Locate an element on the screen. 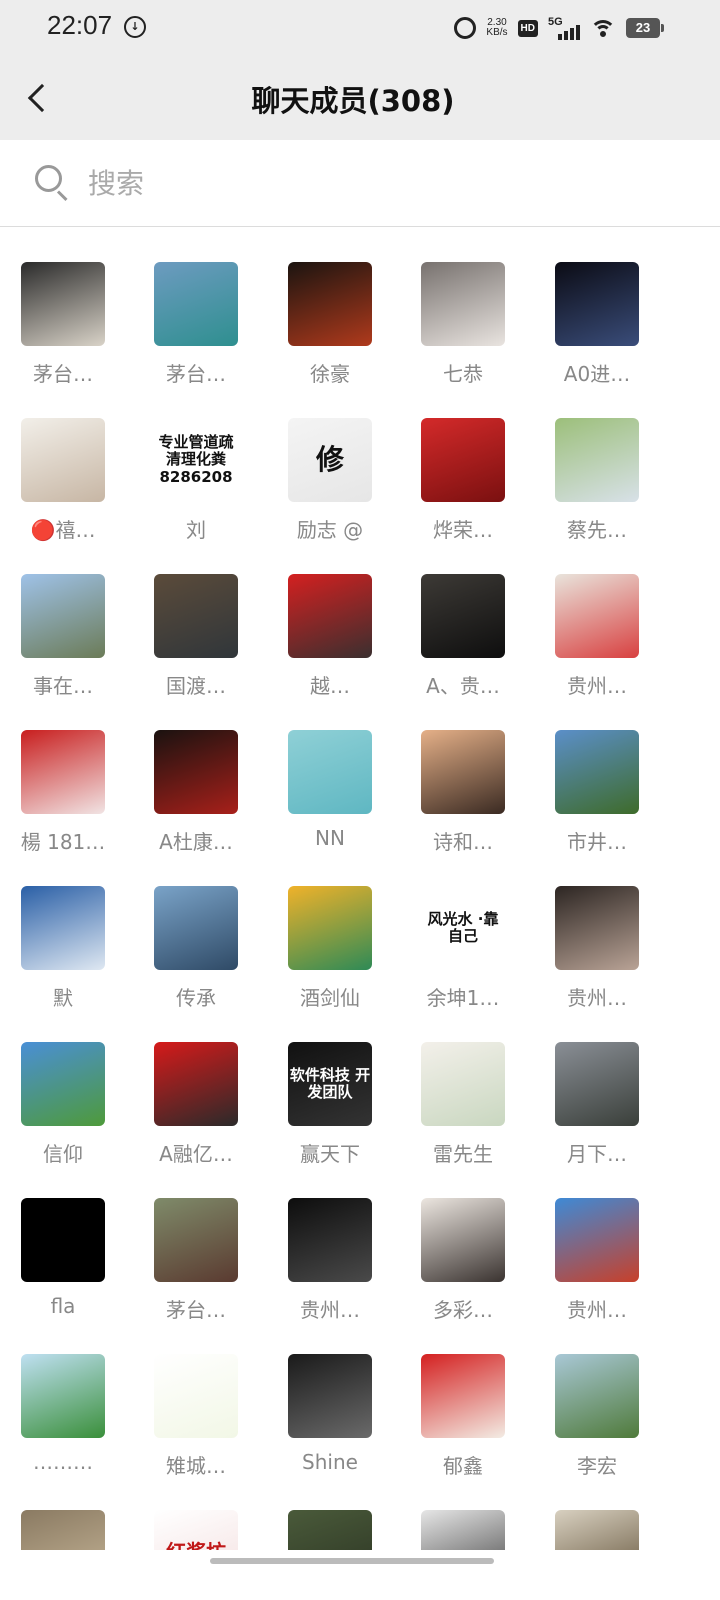  member-item: 专业管道疏 清理化粪 8286208 刘 is located at coordinates (198, 488).